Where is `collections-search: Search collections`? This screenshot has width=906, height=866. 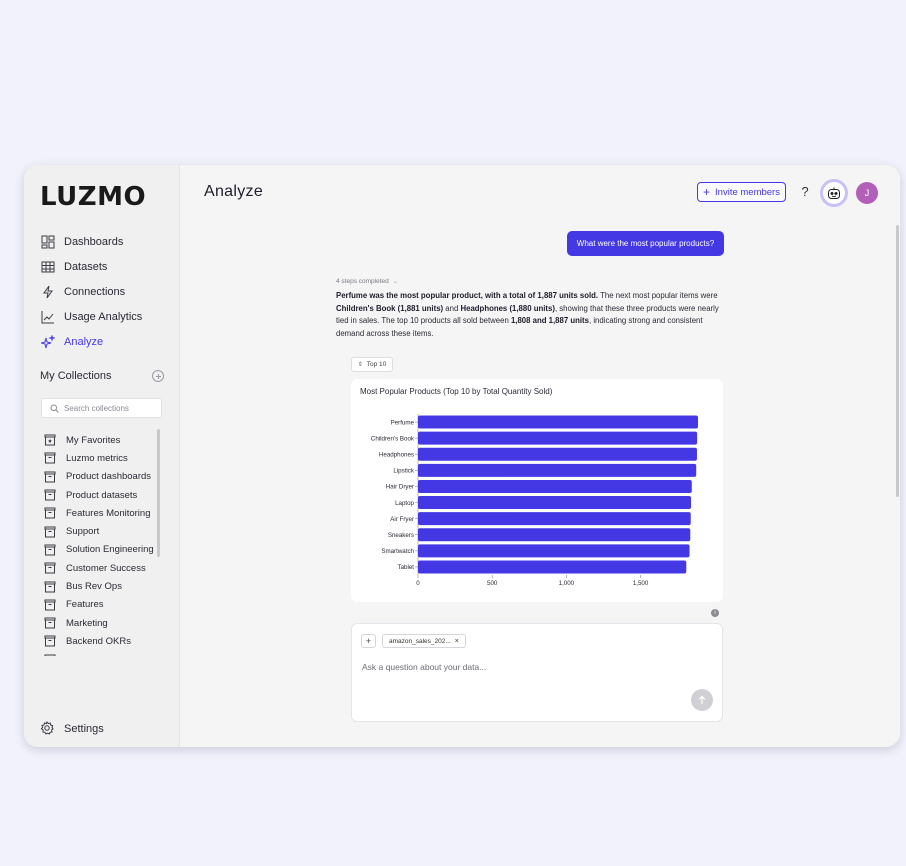
collections-search: Search collections is located at coordinates (101, 408).